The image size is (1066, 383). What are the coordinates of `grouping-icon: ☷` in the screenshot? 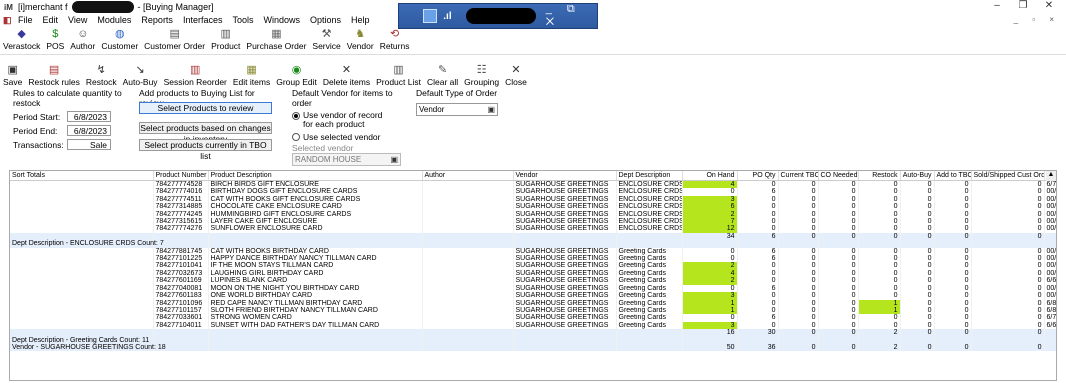 It's located at (481, 70).